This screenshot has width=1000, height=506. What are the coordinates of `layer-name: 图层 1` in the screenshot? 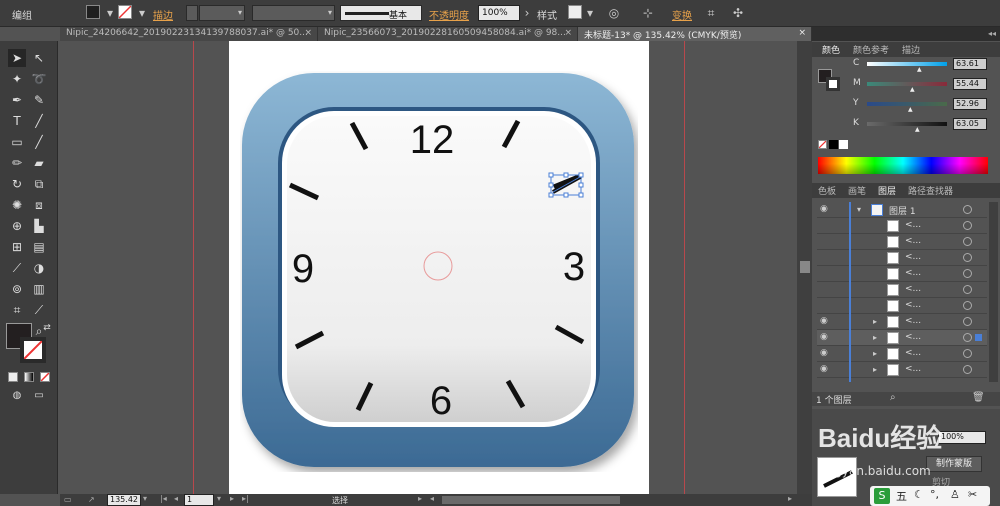 It's located at (902, 210).